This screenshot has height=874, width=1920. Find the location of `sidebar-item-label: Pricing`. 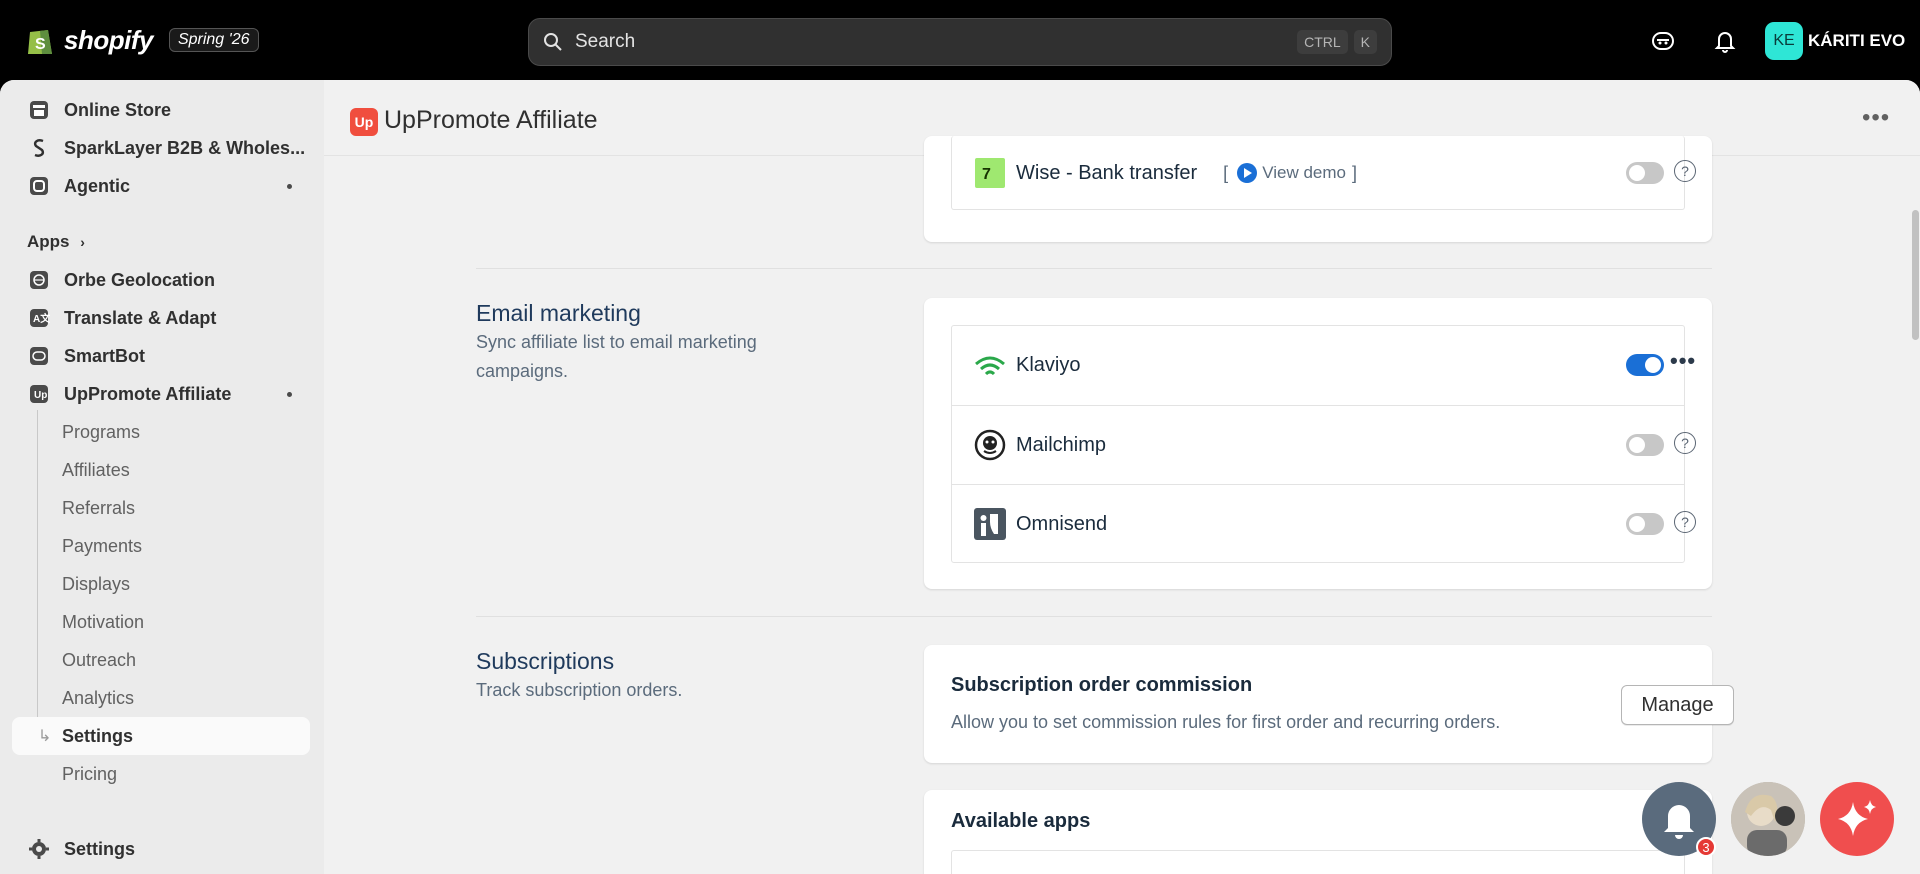

sidebar-item-label: Pricing is located at coordinates (90, 773).